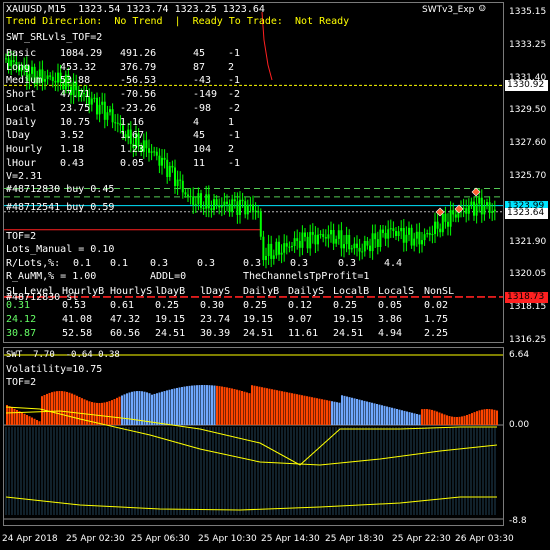  Describe the element at coordinates (132, 122) in the screenshot. I see `stats-cell: 1.16` at that location.